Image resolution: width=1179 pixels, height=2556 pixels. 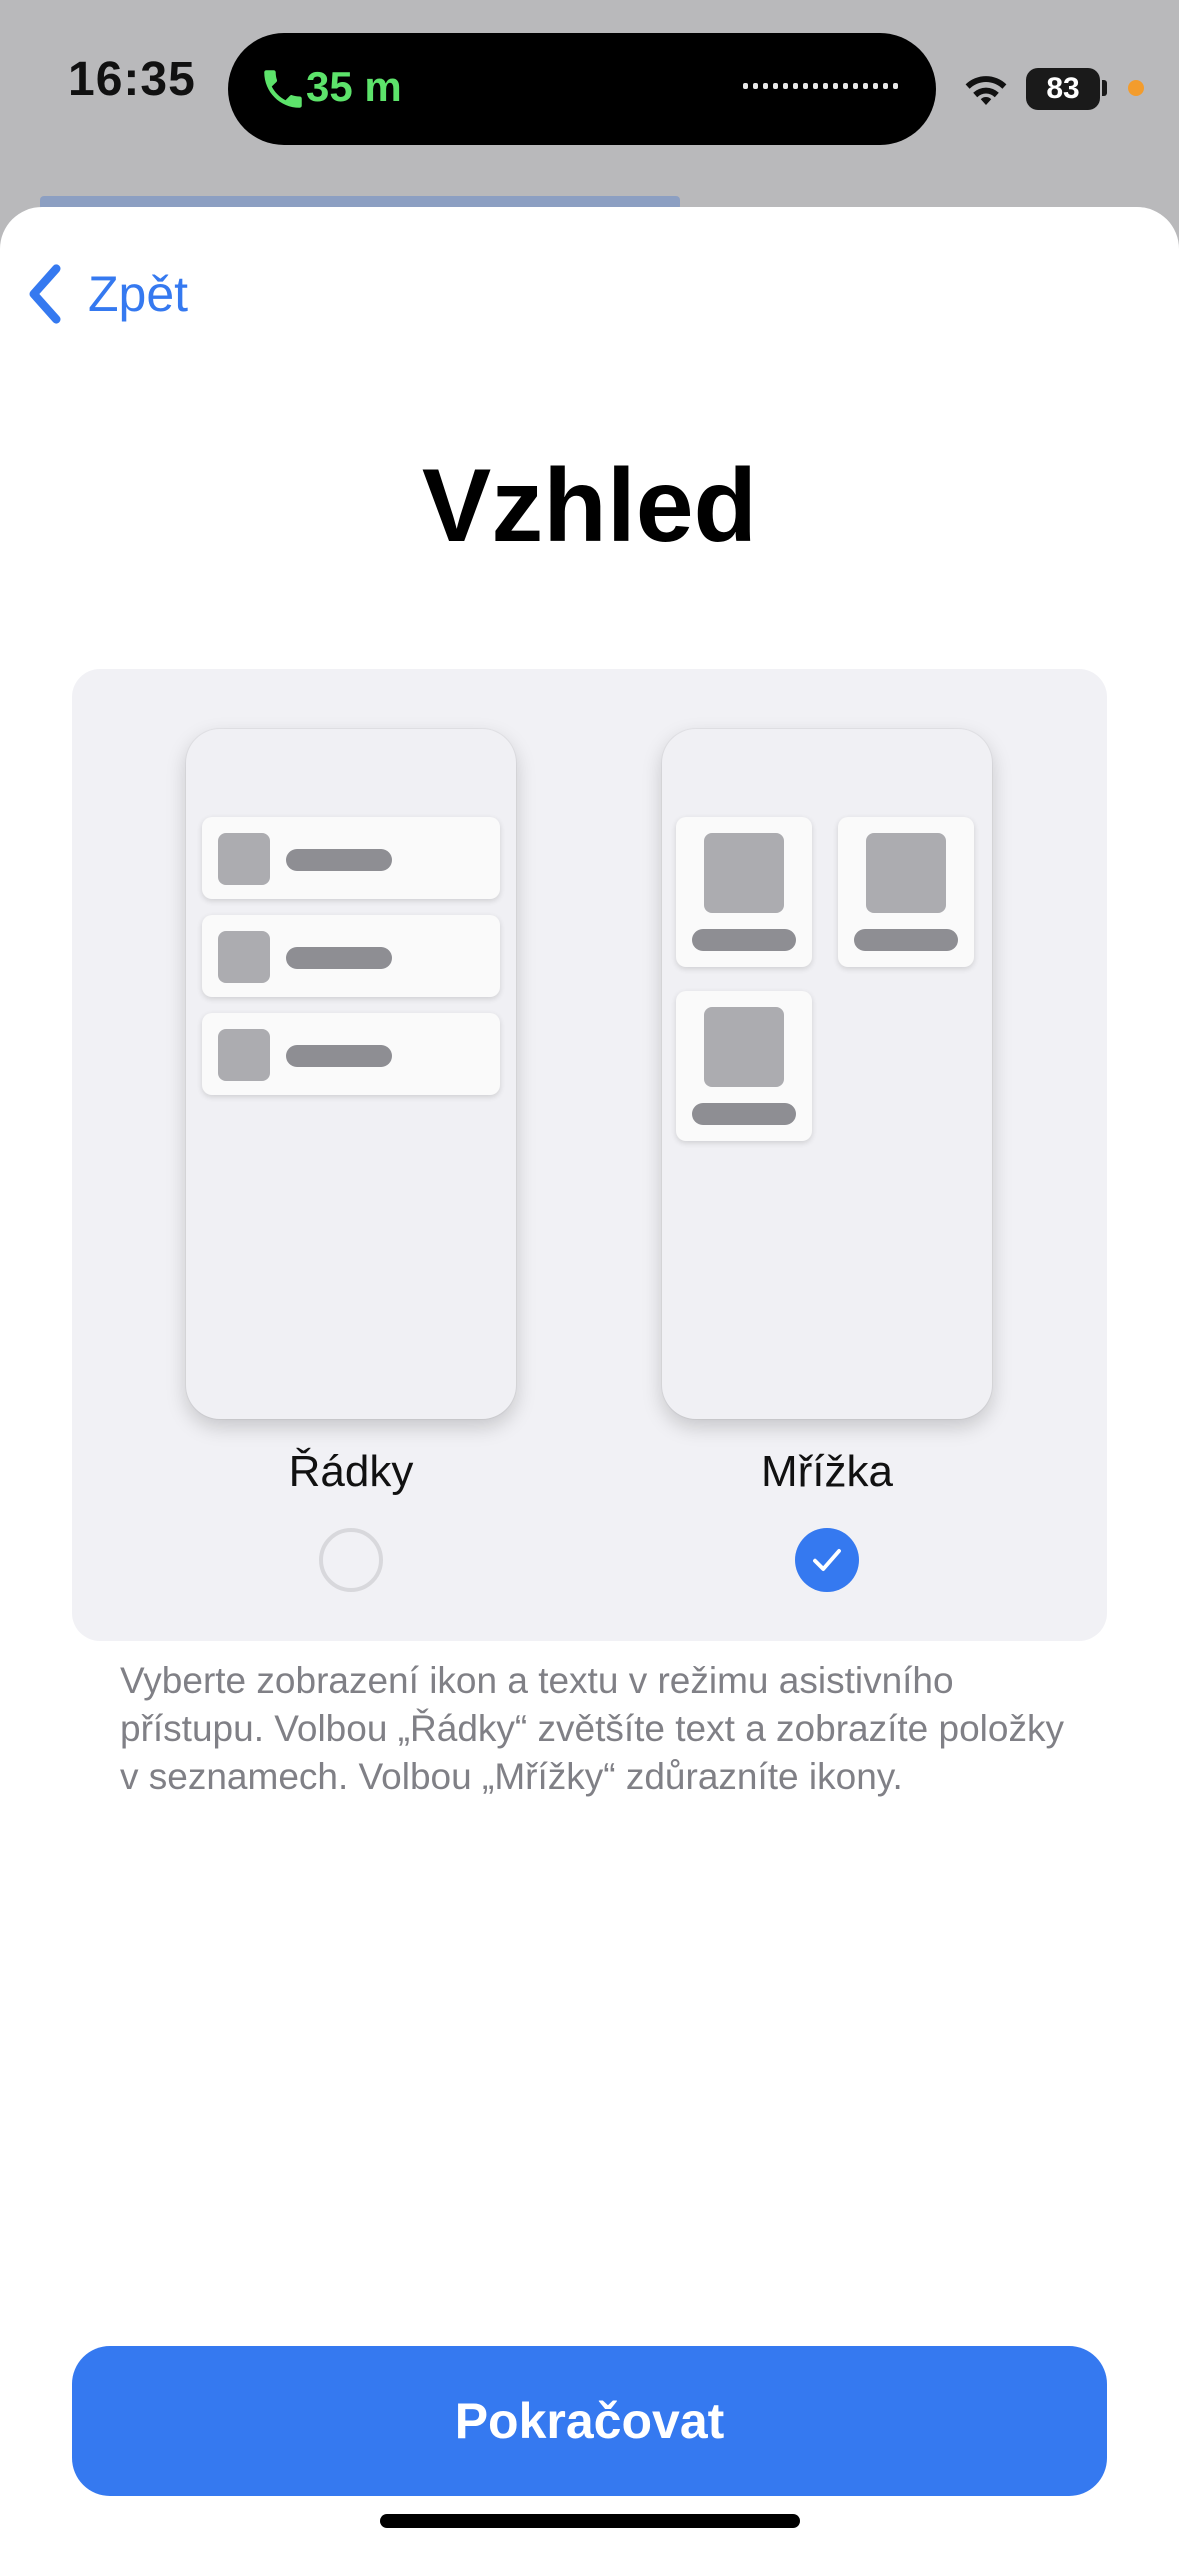 What do you see at coordinates (132, 79) in the screenshot?
I see `status-time: 16:35` at bounding box center [132, 79].